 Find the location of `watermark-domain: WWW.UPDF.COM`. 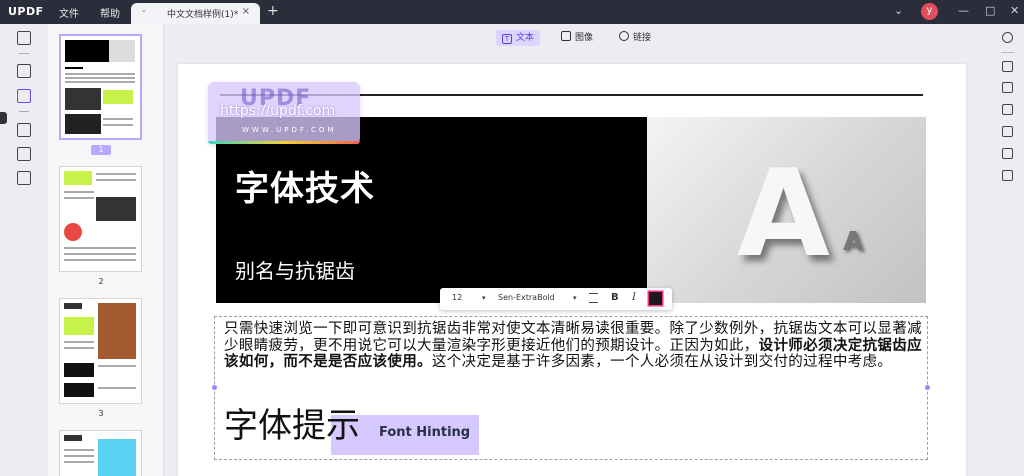

watermark-domain: WWW.UPDF.COM is located at coordinates (289, 130).